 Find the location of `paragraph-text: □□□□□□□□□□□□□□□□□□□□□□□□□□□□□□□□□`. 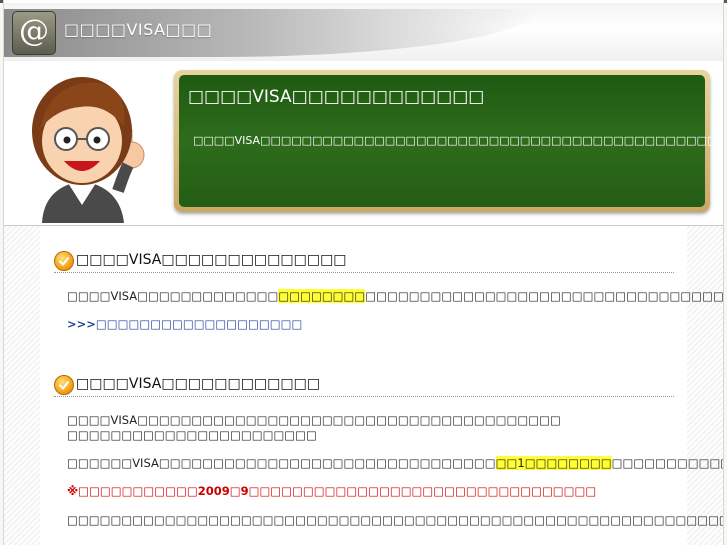

paragraph-text: □□□□□□□□□□□□□□□□□□□□□□□□□□□□□□□□□ is located at coordinates (544, 296).